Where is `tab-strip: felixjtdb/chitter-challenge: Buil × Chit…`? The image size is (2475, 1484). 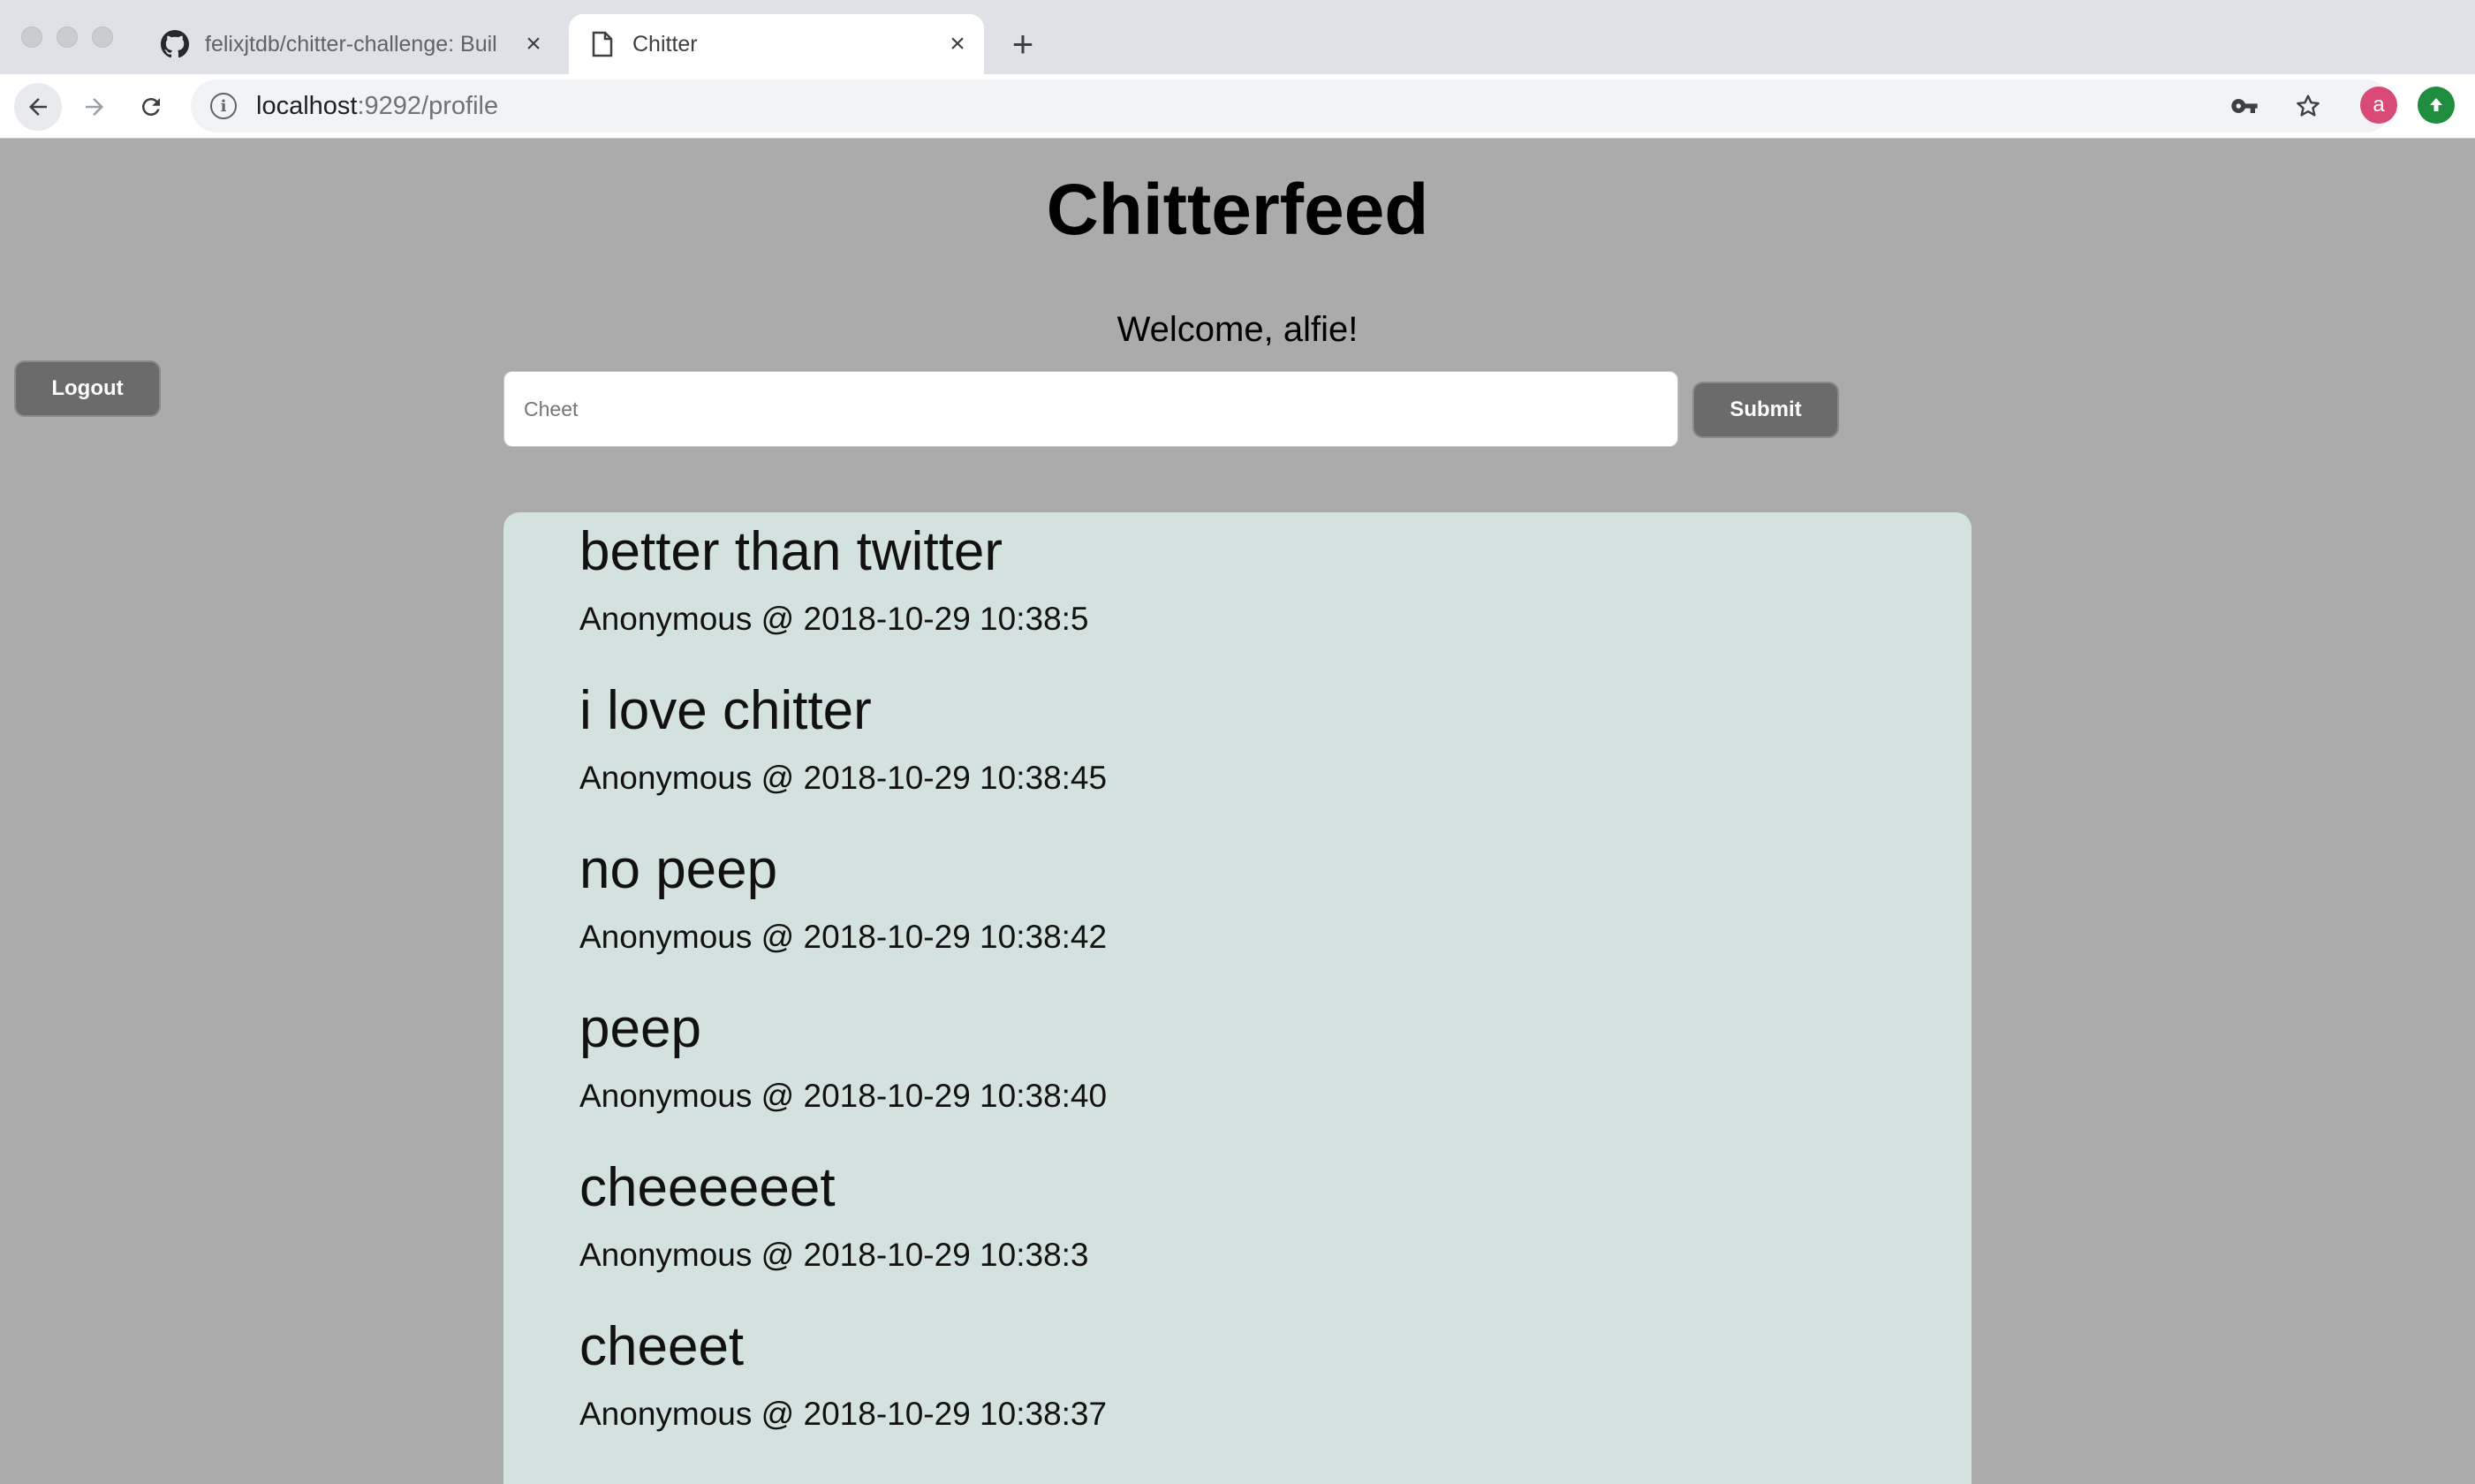
tab-strip: felixjtdb/chitter-challenge: Buil × Chit… is located at coordinates (1237, 37).